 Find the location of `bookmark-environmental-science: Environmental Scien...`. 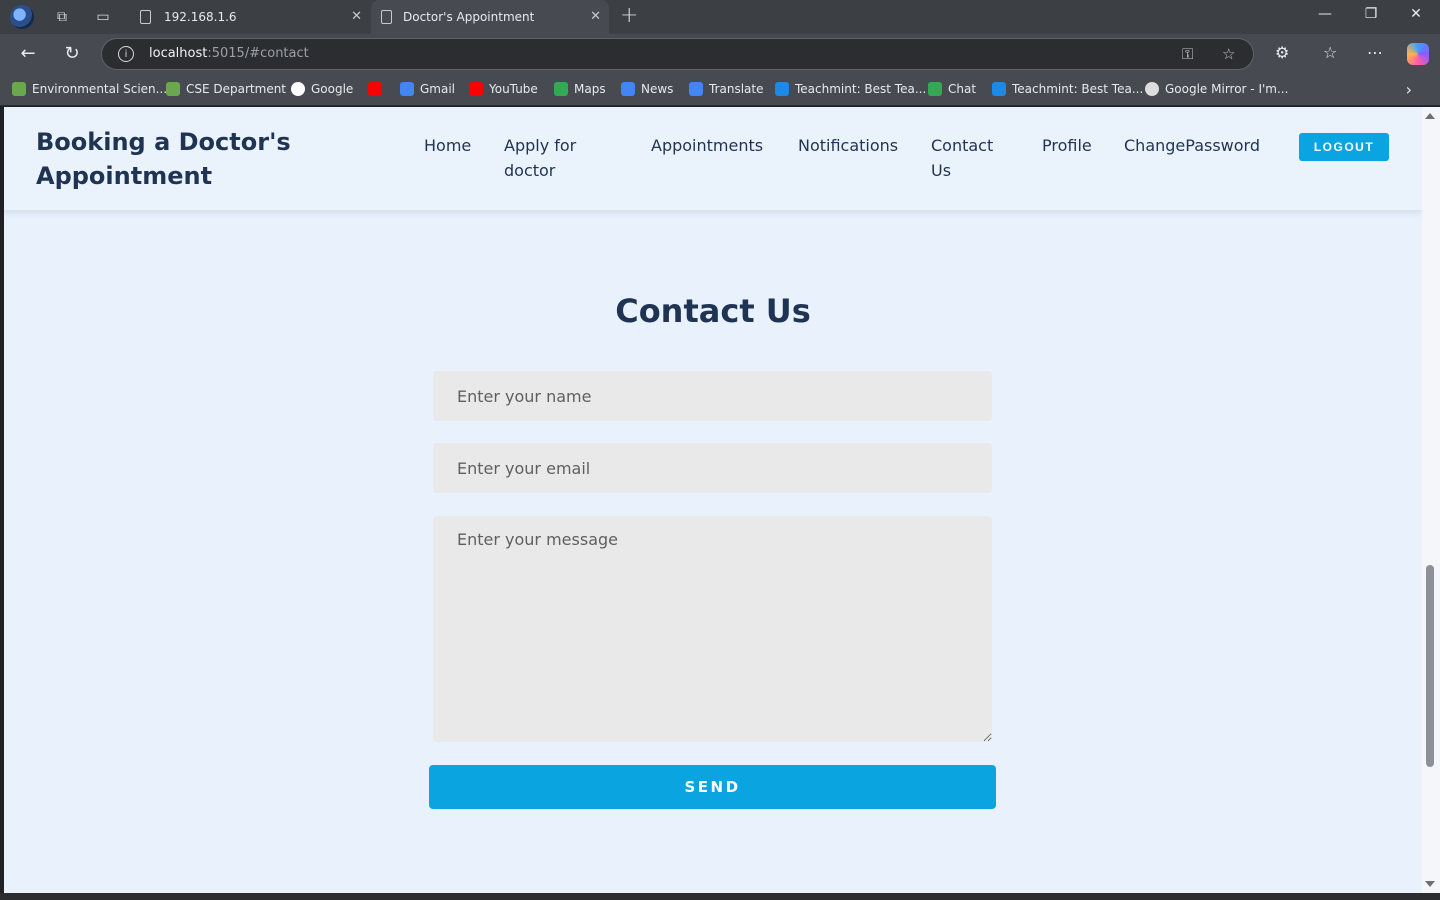

bookmark-environmental-science: Environmental Scien... is located at coordinates (89, 89).